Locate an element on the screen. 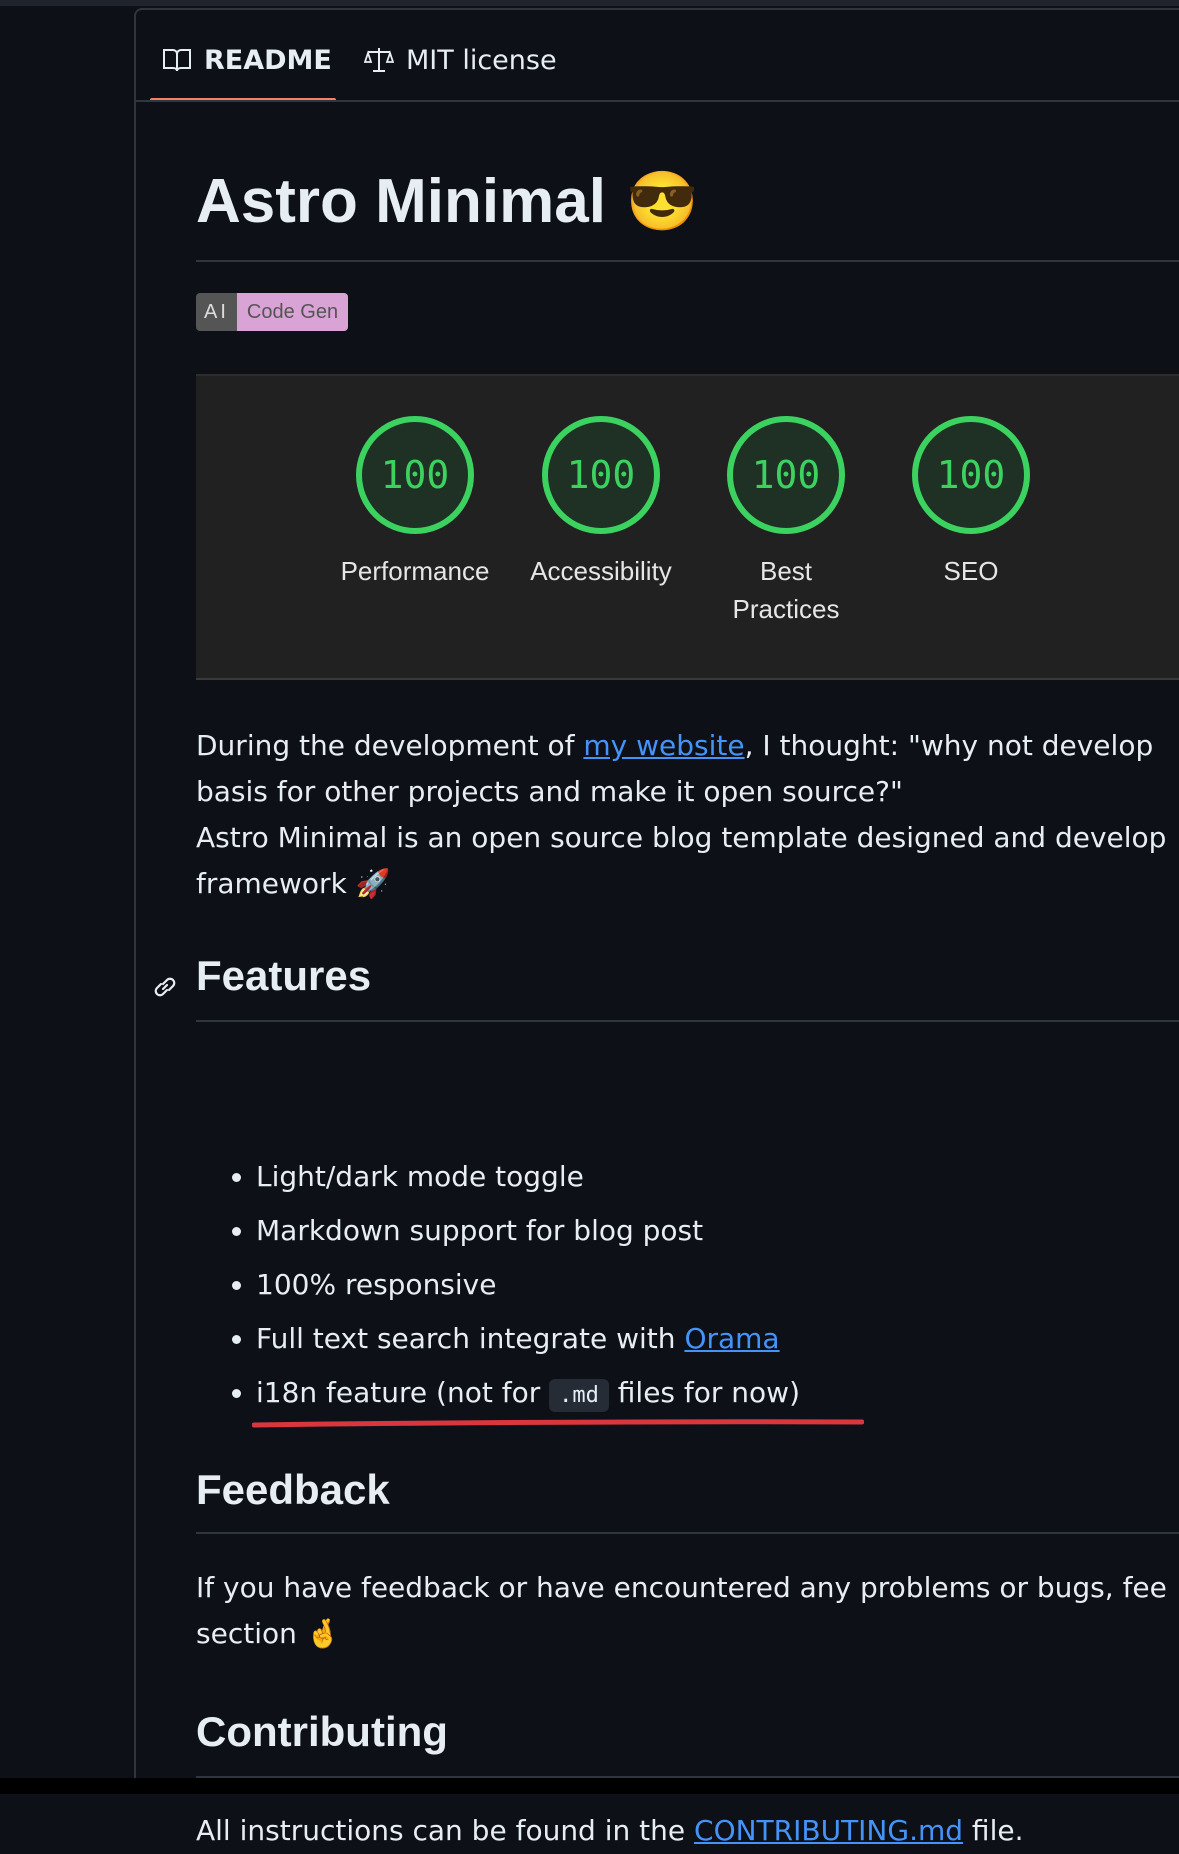  features-heading: Features is located at coordinates (263, 976).